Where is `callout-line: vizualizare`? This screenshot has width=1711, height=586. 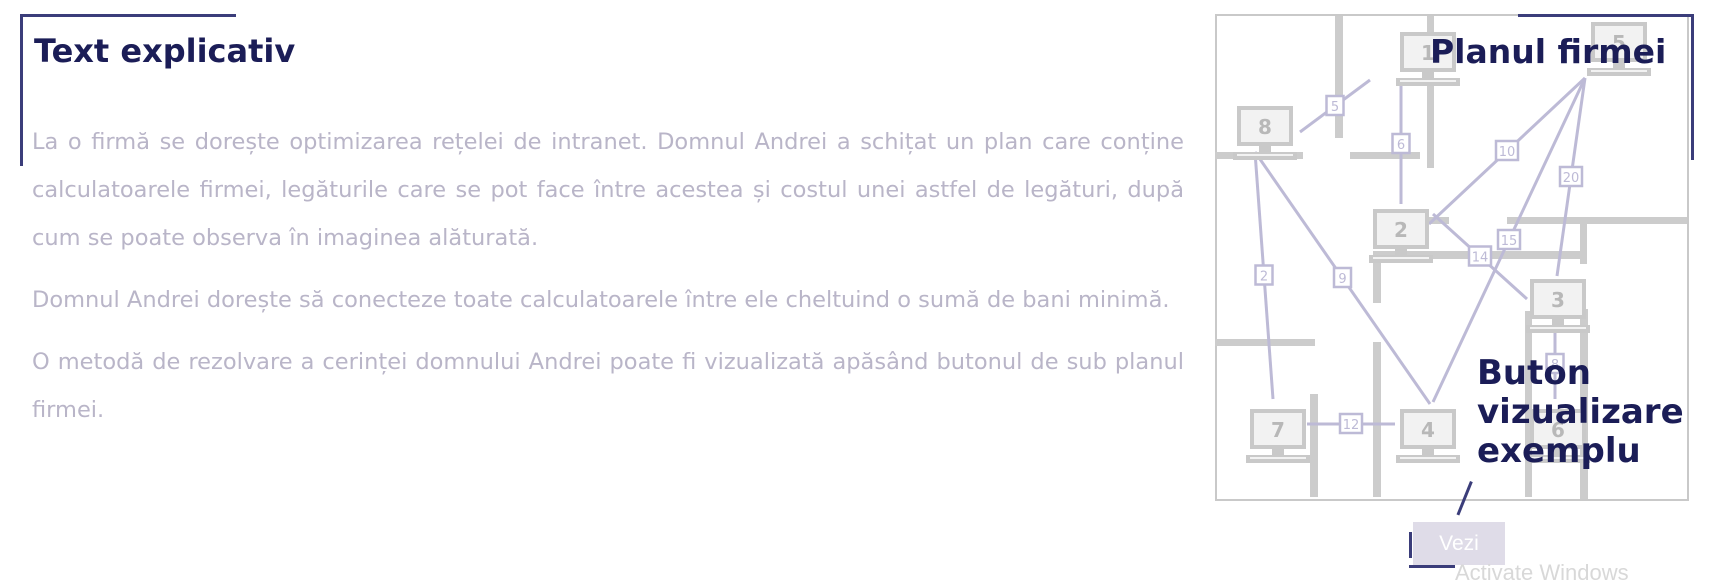
callout-line: vizualizare is located at coordinates (1580, 412).